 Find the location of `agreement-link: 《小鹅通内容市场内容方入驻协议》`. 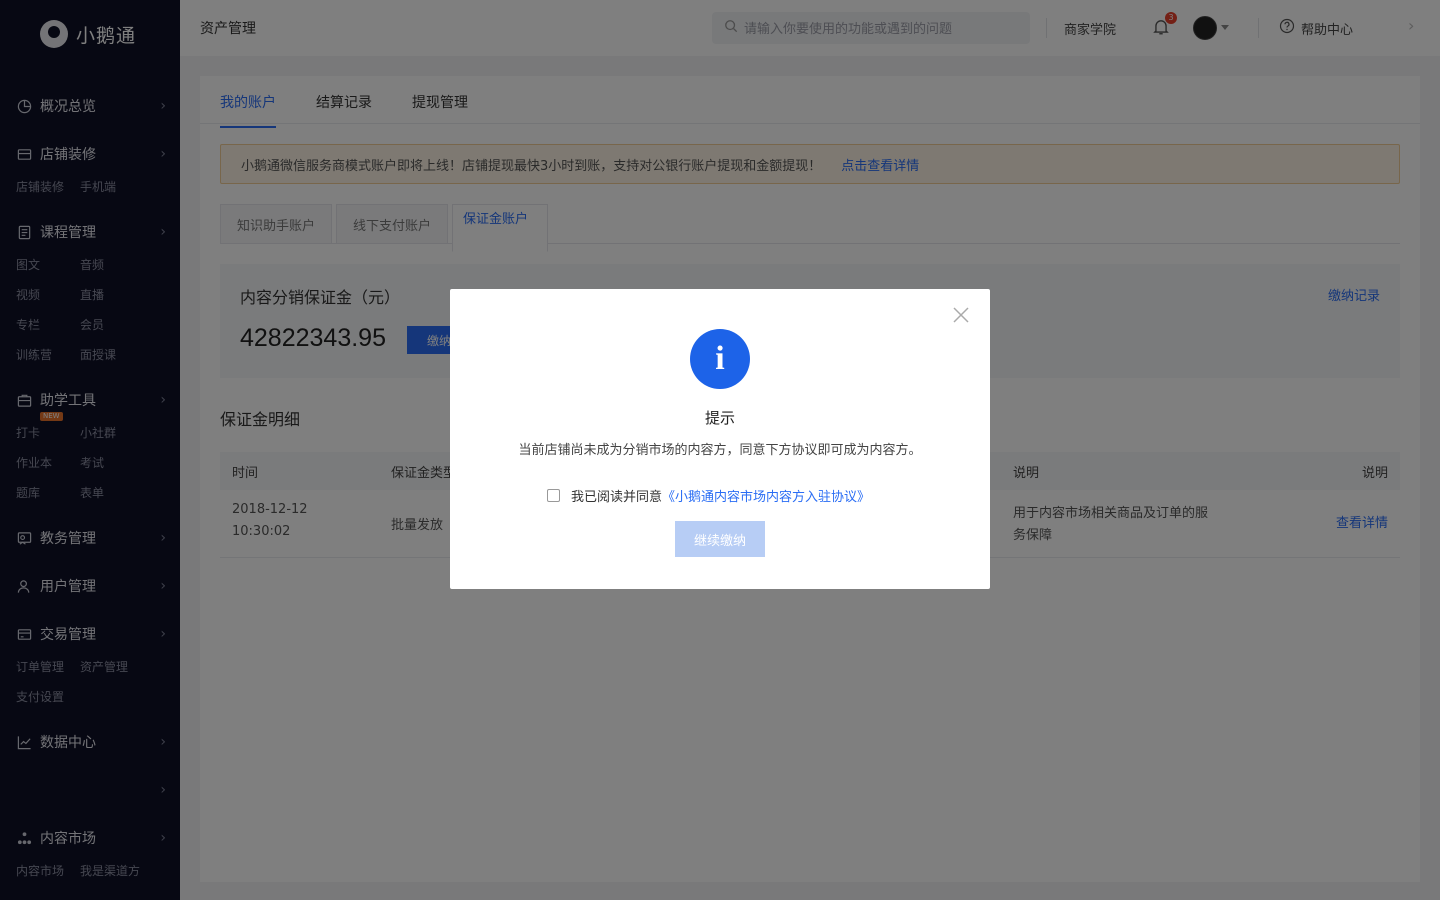

agreement-link: 《小鹅通内容市场内容方入驻协议》 is located at coordinates (766, 495).